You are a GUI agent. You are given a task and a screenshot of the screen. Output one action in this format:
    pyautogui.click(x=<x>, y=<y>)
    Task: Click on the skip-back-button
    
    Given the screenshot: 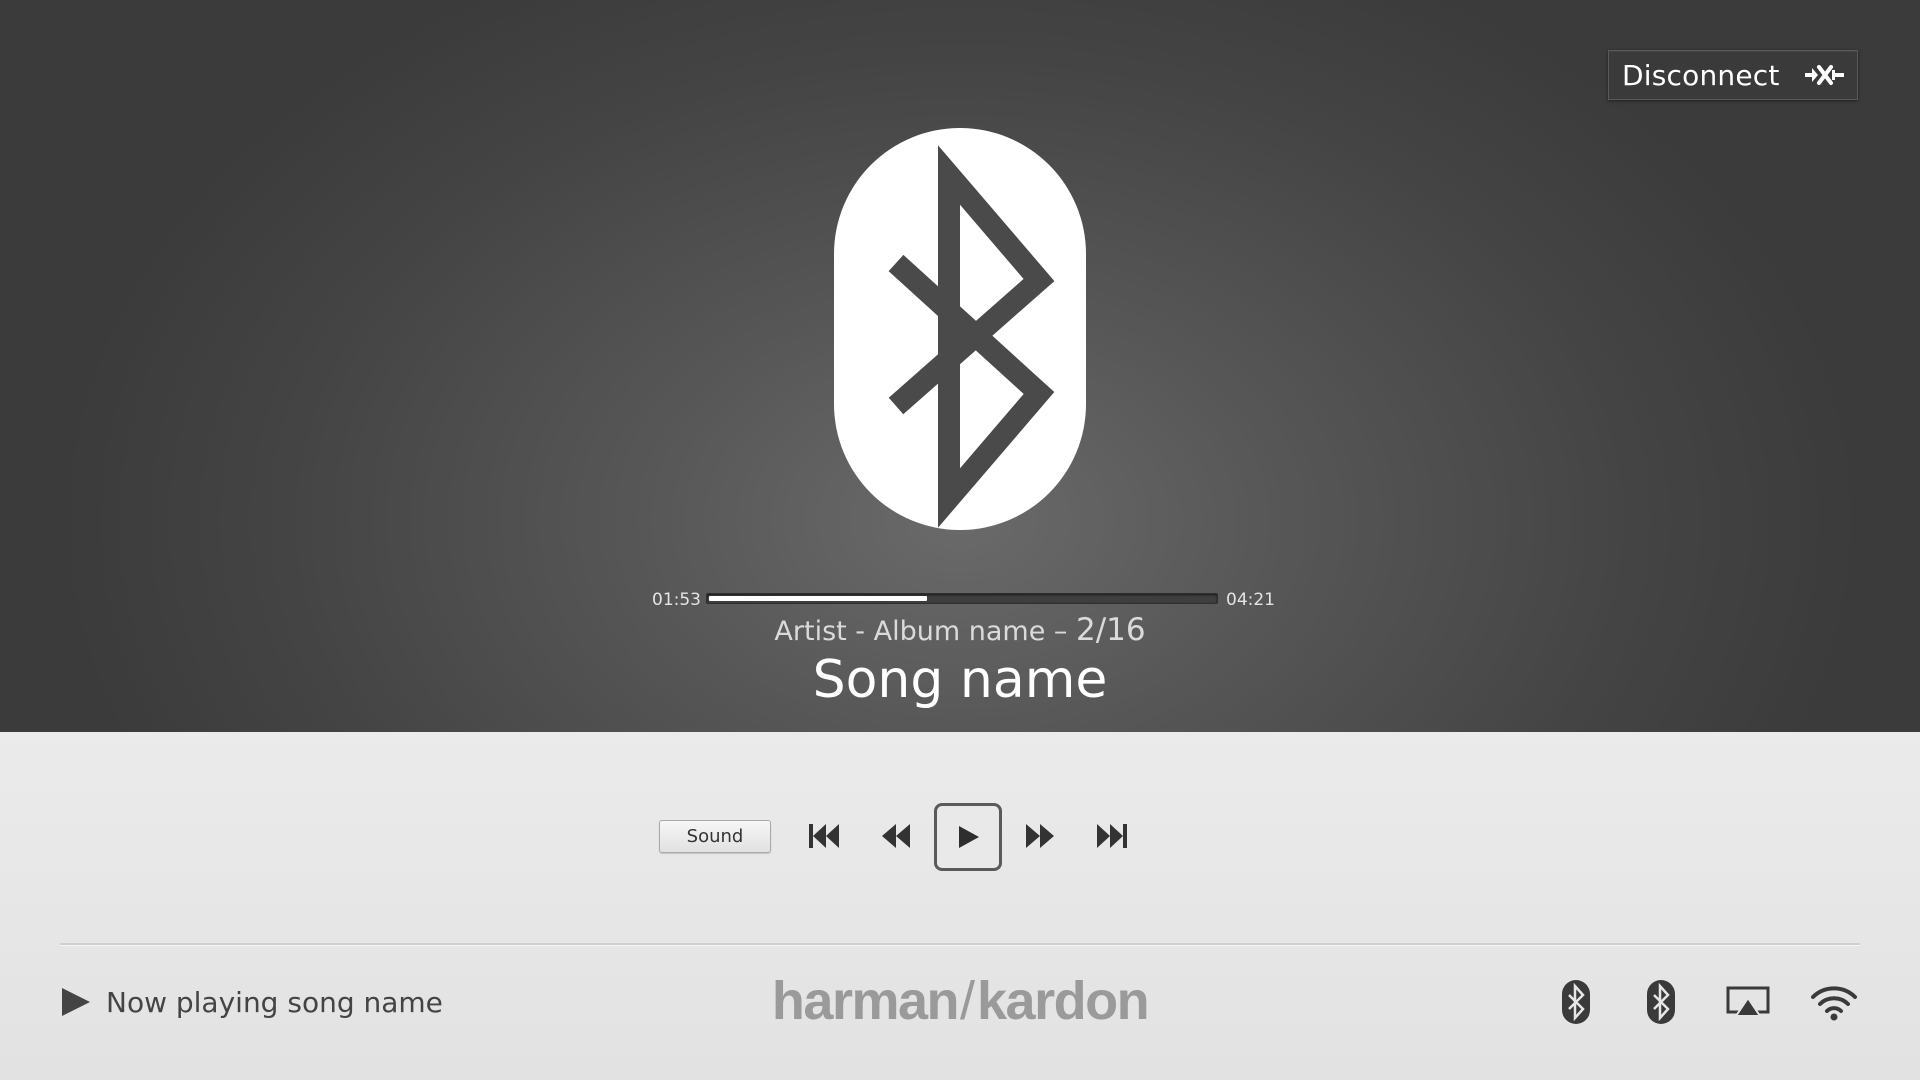 What is the action you would take?
    pyautogui.click(x=824, y=836)
    